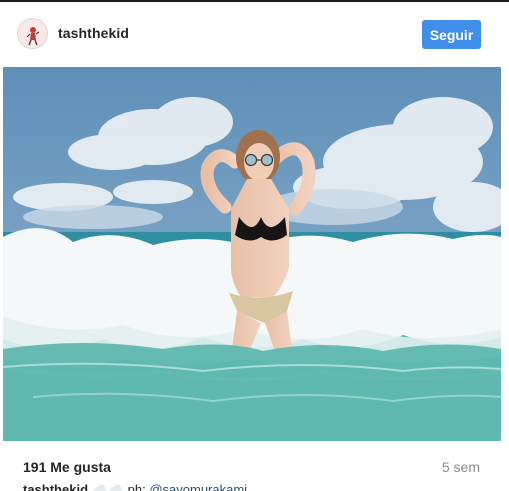 The width and height of the screenshot is (509, 491). I want to click on avatar-illustration-icon, so click(32, 33).